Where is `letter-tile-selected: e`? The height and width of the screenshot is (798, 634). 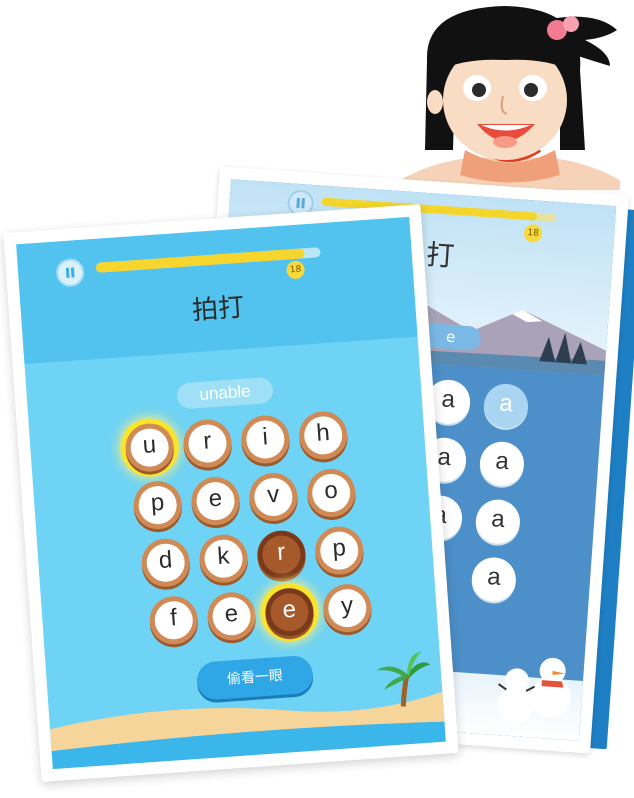
letter-tile-selected: e is located at coordinates (289, 612).